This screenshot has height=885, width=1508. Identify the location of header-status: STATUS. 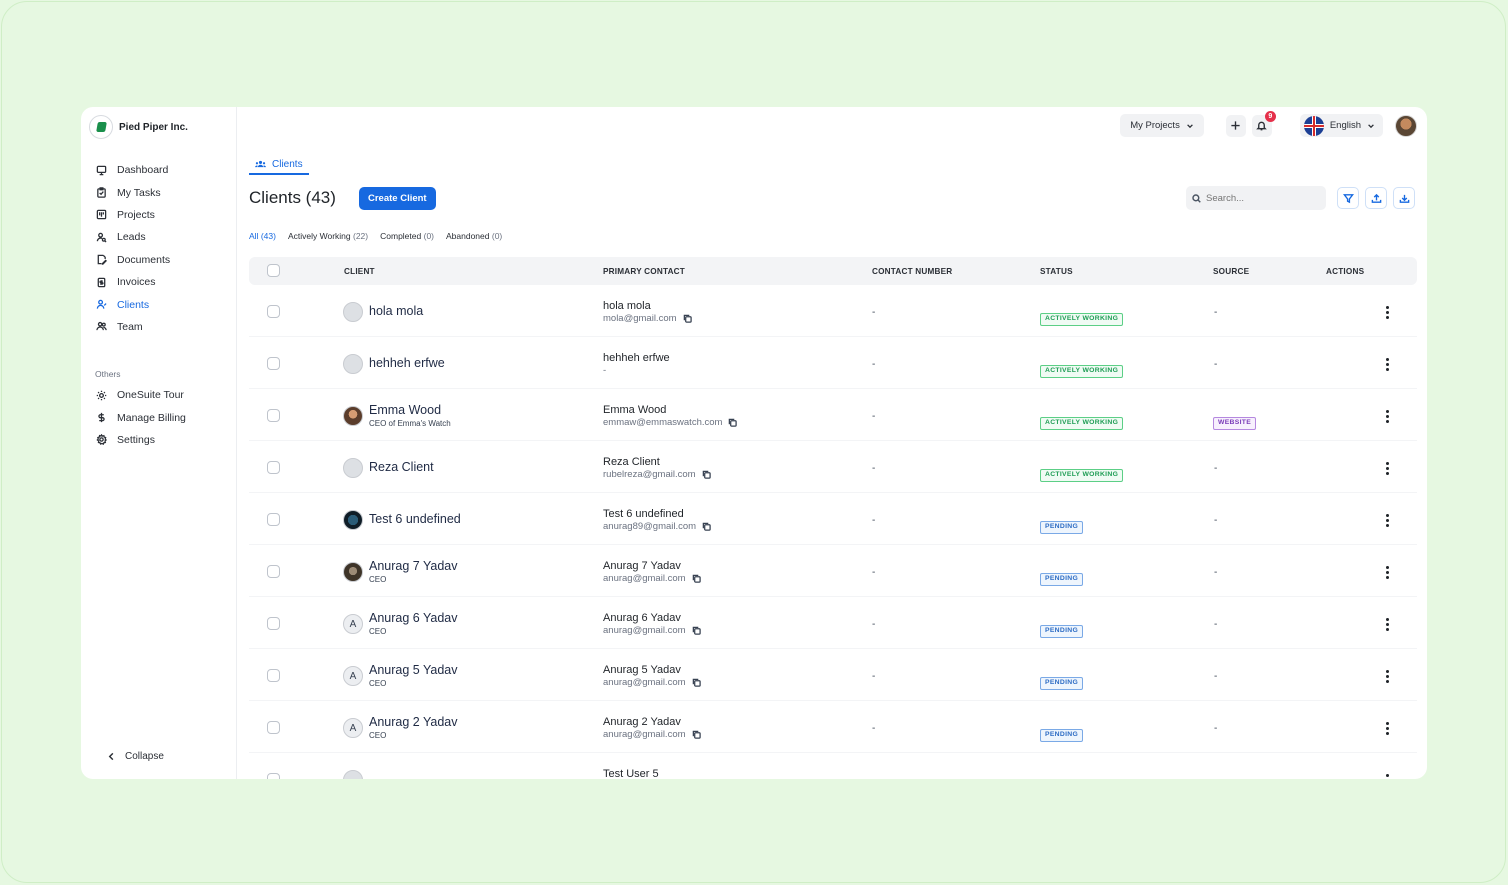
(1056, 271).